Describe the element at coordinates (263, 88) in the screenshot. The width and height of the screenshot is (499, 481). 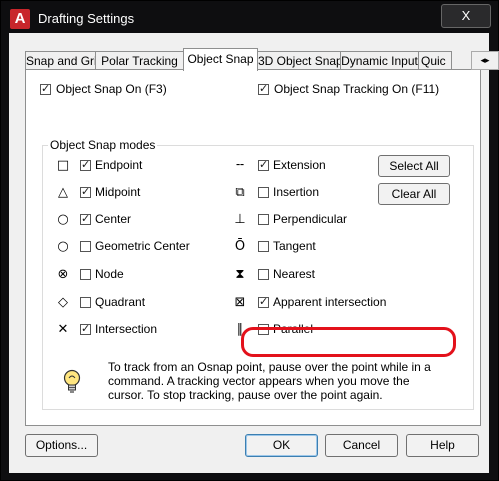
I see `object-snap-tracking-checkbox` at that location.